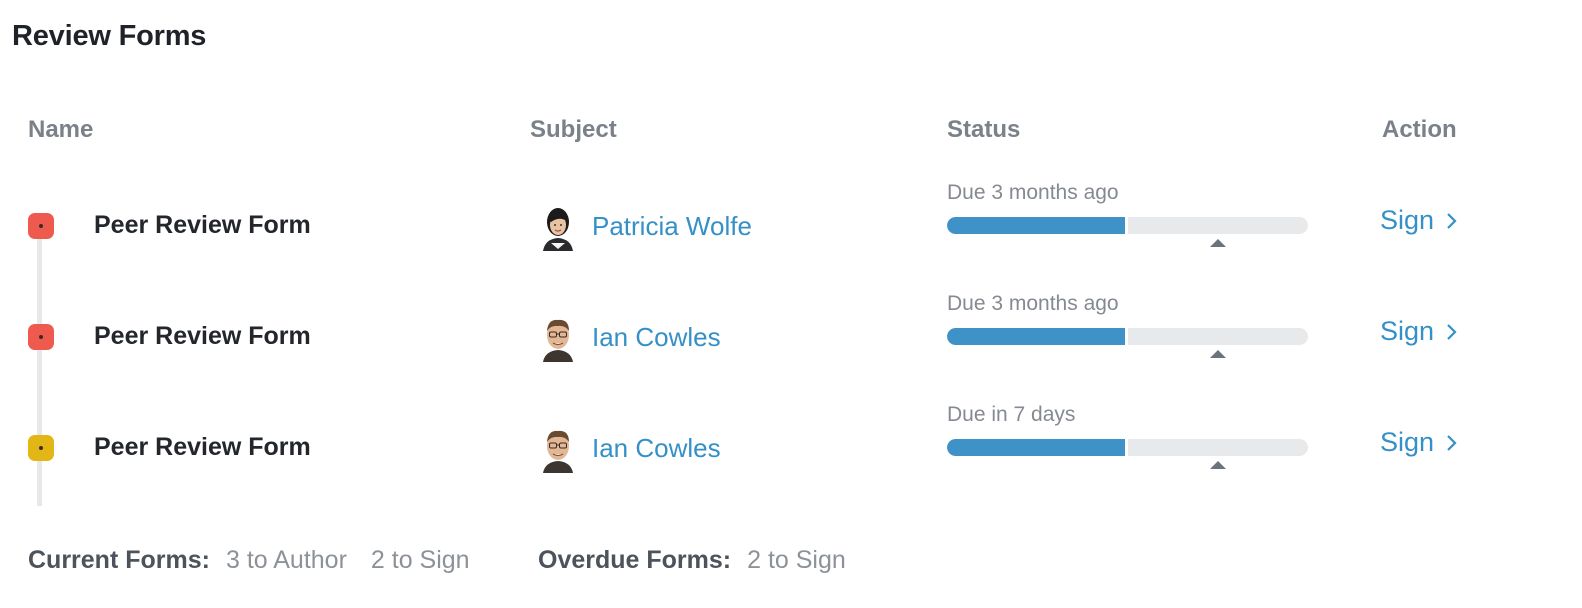 The width and height of the screenshot is (1582, 608). Describe the element at coordinates (119, 560) in the screenshot. I see `current-forms-label: Current Forms:` at that location.